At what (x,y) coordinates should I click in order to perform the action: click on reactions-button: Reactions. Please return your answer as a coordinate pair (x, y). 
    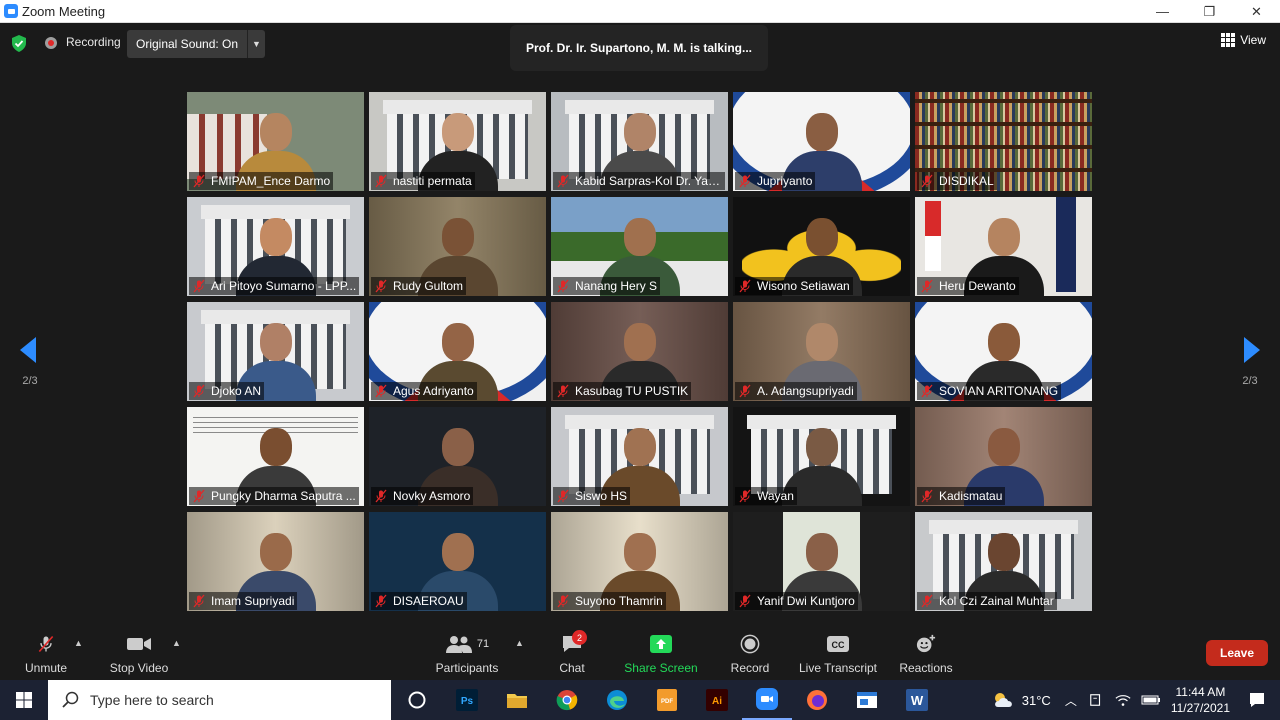
    Looking at the image, I should click on (926, 654).